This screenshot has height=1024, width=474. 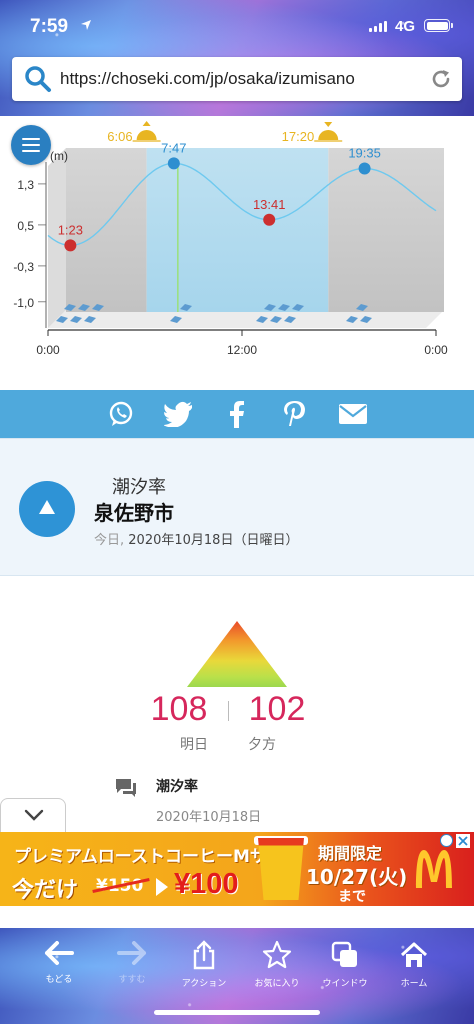 I want to click on gauge-label-tomorrow: 明日, so click(x=194, y=745).